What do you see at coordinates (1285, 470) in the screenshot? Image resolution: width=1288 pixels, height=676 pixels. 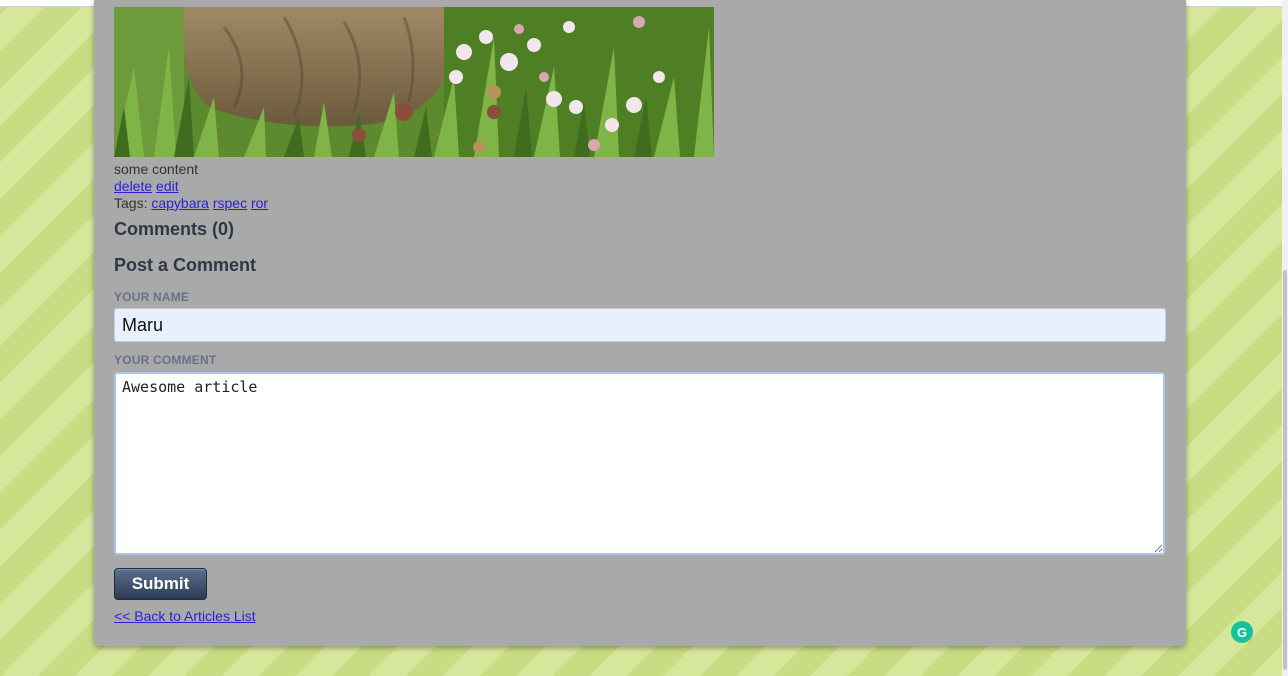 I see `scrollbar-thumb` at bounding box center [1285, 470].